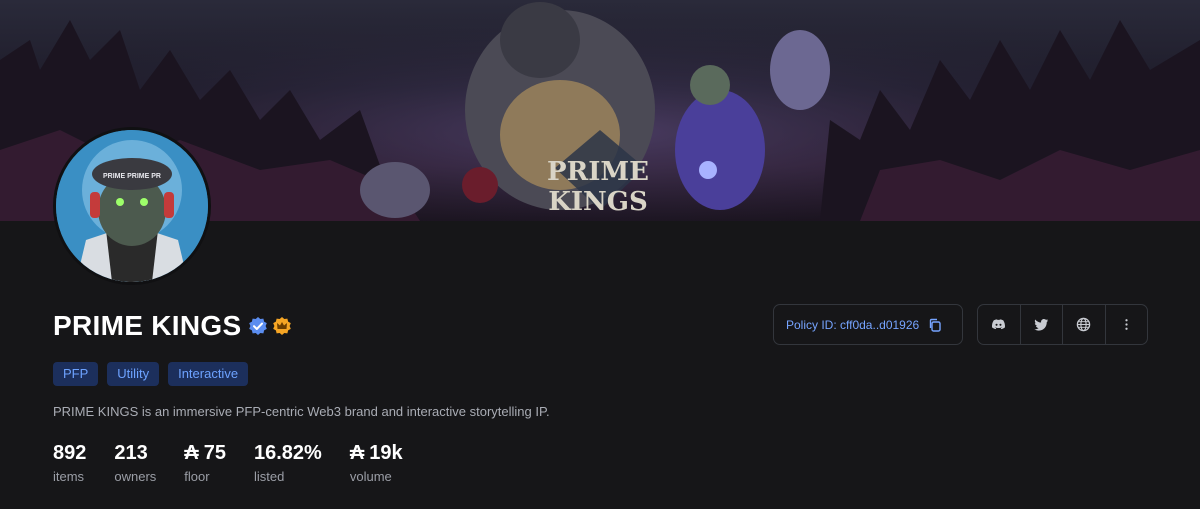 This screenshot has width=1200, height=509. I want to click on stat-items-value: 892, so click(70, 453).